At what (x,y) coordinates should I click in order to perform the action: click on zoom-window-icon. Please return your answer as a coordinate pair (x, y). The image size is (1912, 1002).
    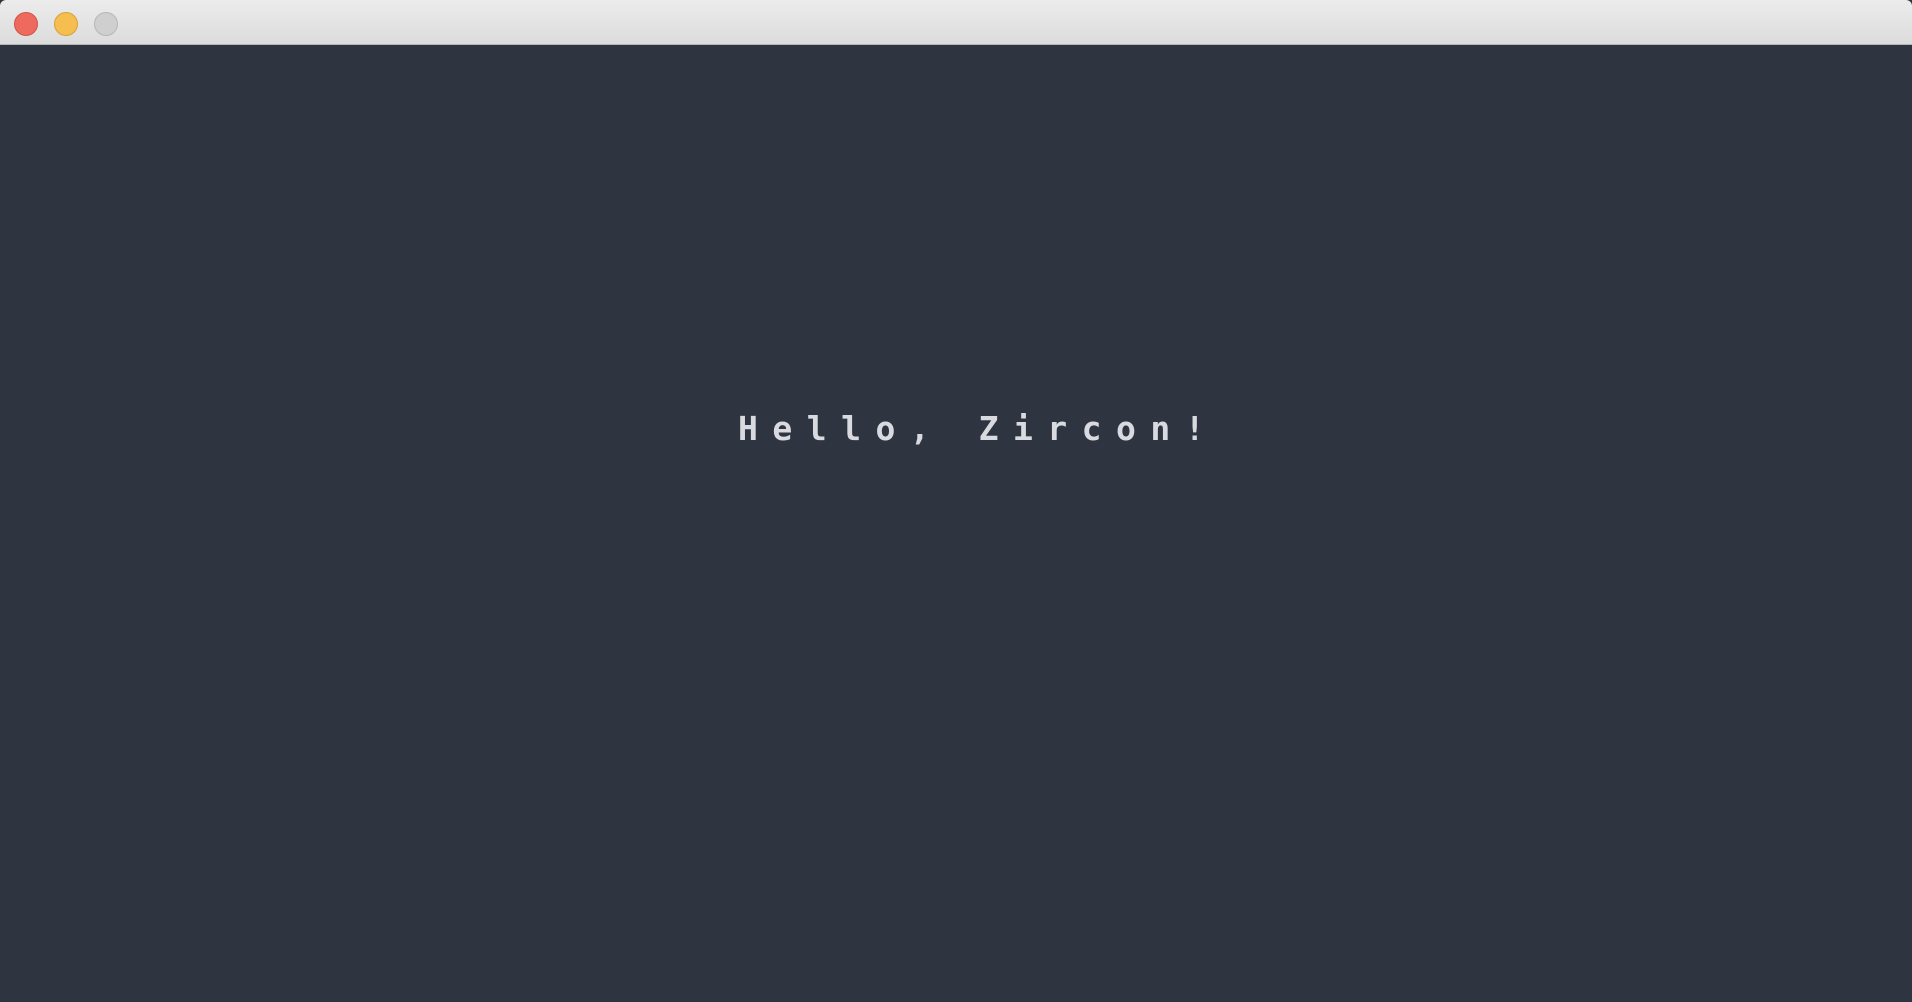
    Looking at the image, I should click on (106, 24).